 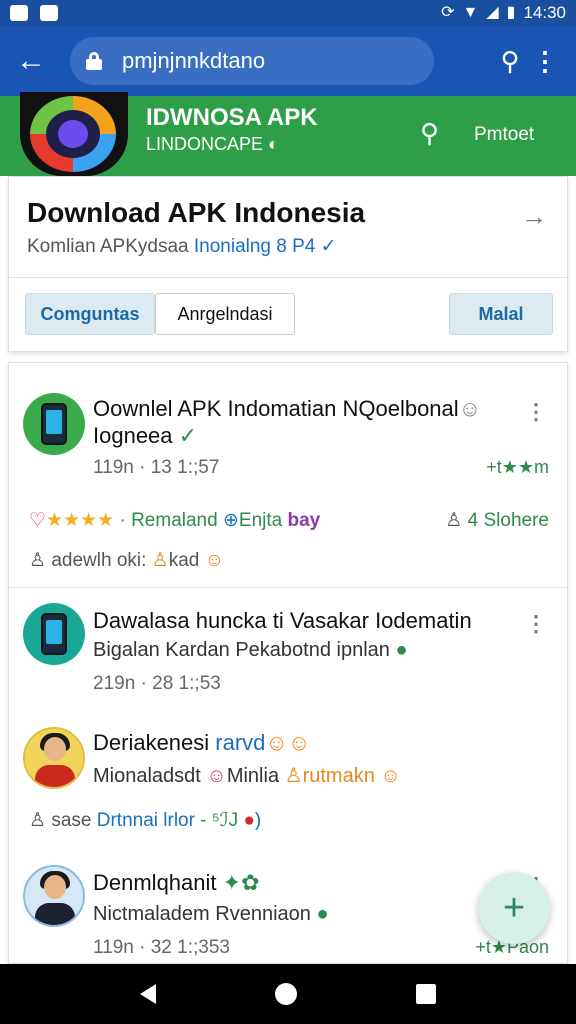 What do you see at coordinates (188, 435) in the screenshot?
I see `verified-icon: ✓` at bounding box center [188, 435].